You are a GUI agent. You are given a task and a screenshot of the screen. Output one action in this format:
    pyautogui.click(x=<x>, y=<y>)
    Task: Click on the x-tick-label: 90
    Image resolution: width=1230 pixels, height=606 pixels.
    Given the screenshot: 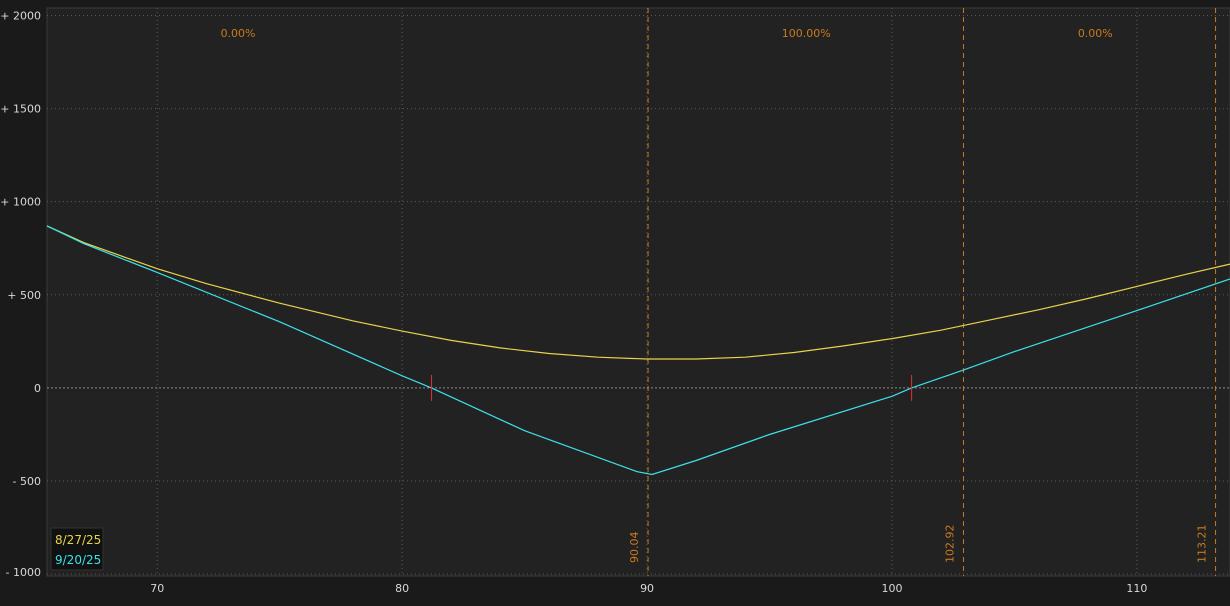 What is the action you would take?
    pyautogui.click(x=647, y=588)
    